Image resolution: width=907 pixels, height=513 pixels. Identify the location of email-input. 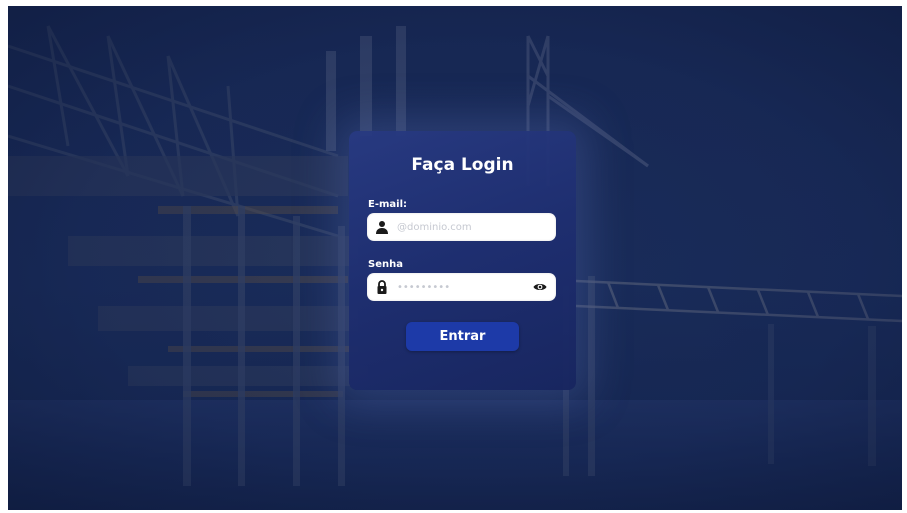
(462, 227).